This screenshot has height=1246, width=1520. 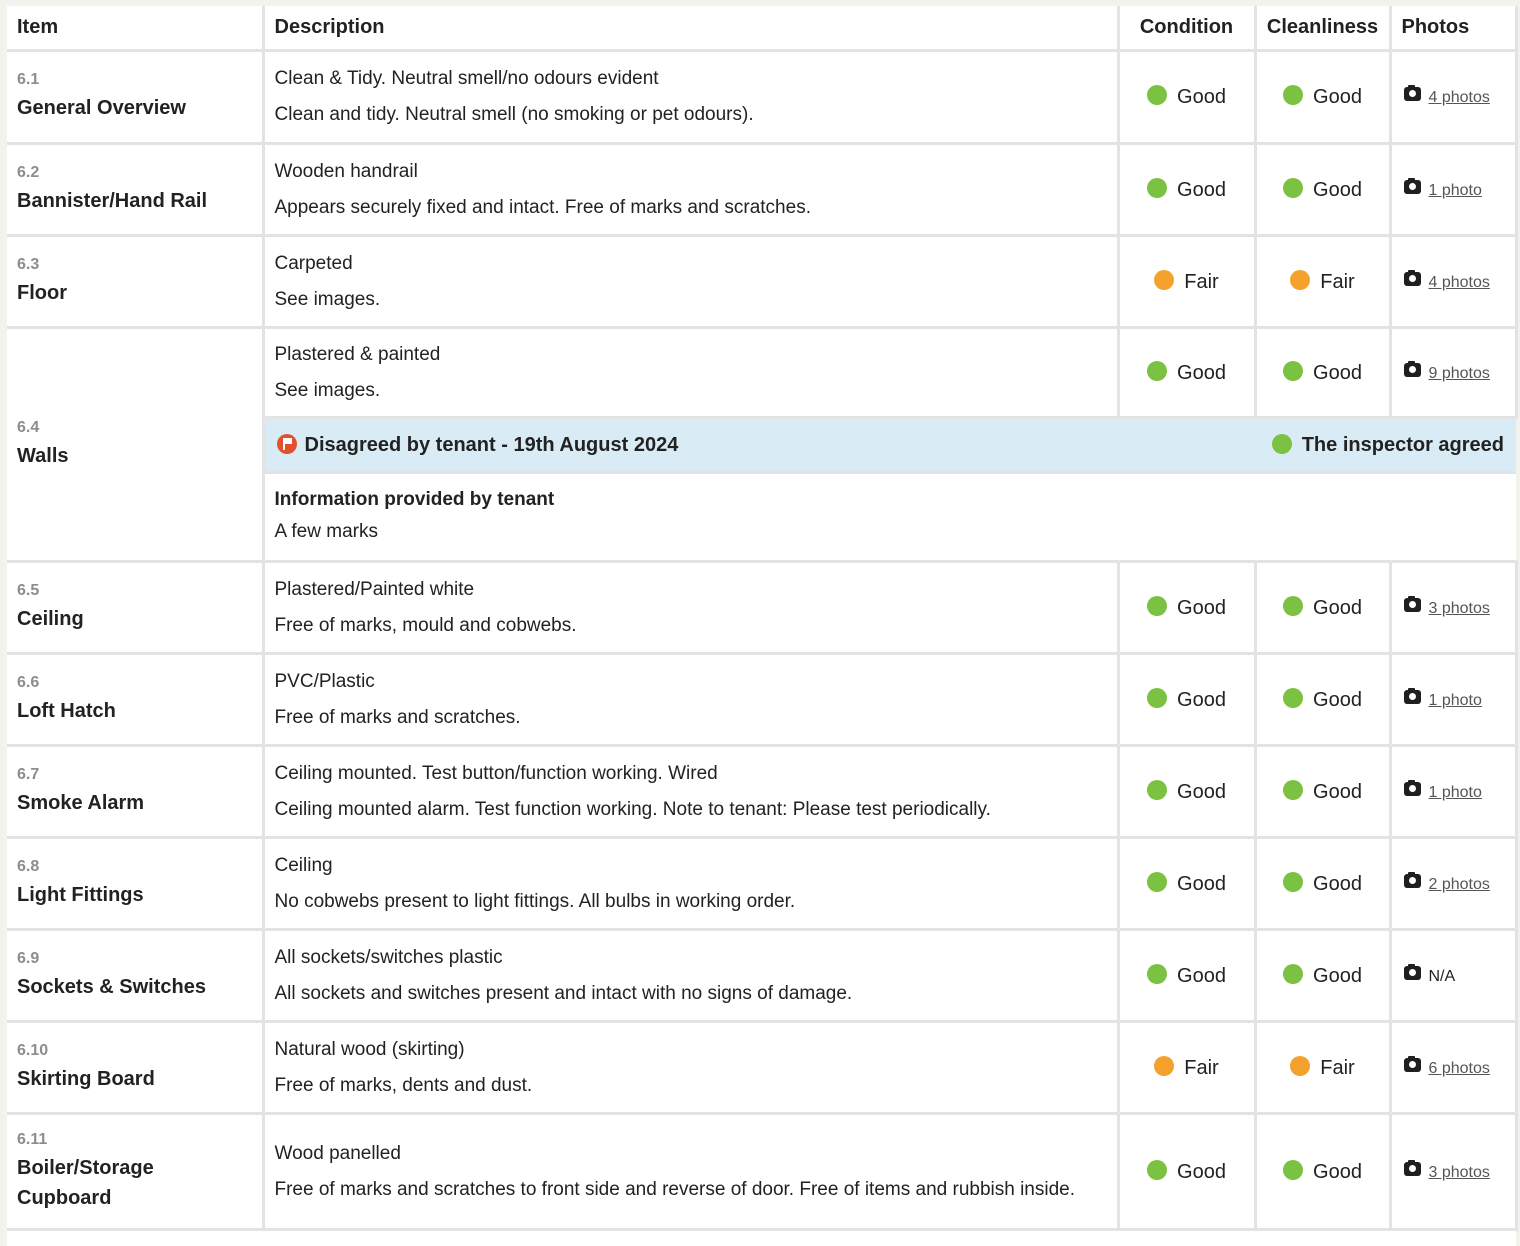 What do you see at coordinates (101, 108) in the screenshot?
I see `item-name: General Overview` at bounding box center [101, 108].